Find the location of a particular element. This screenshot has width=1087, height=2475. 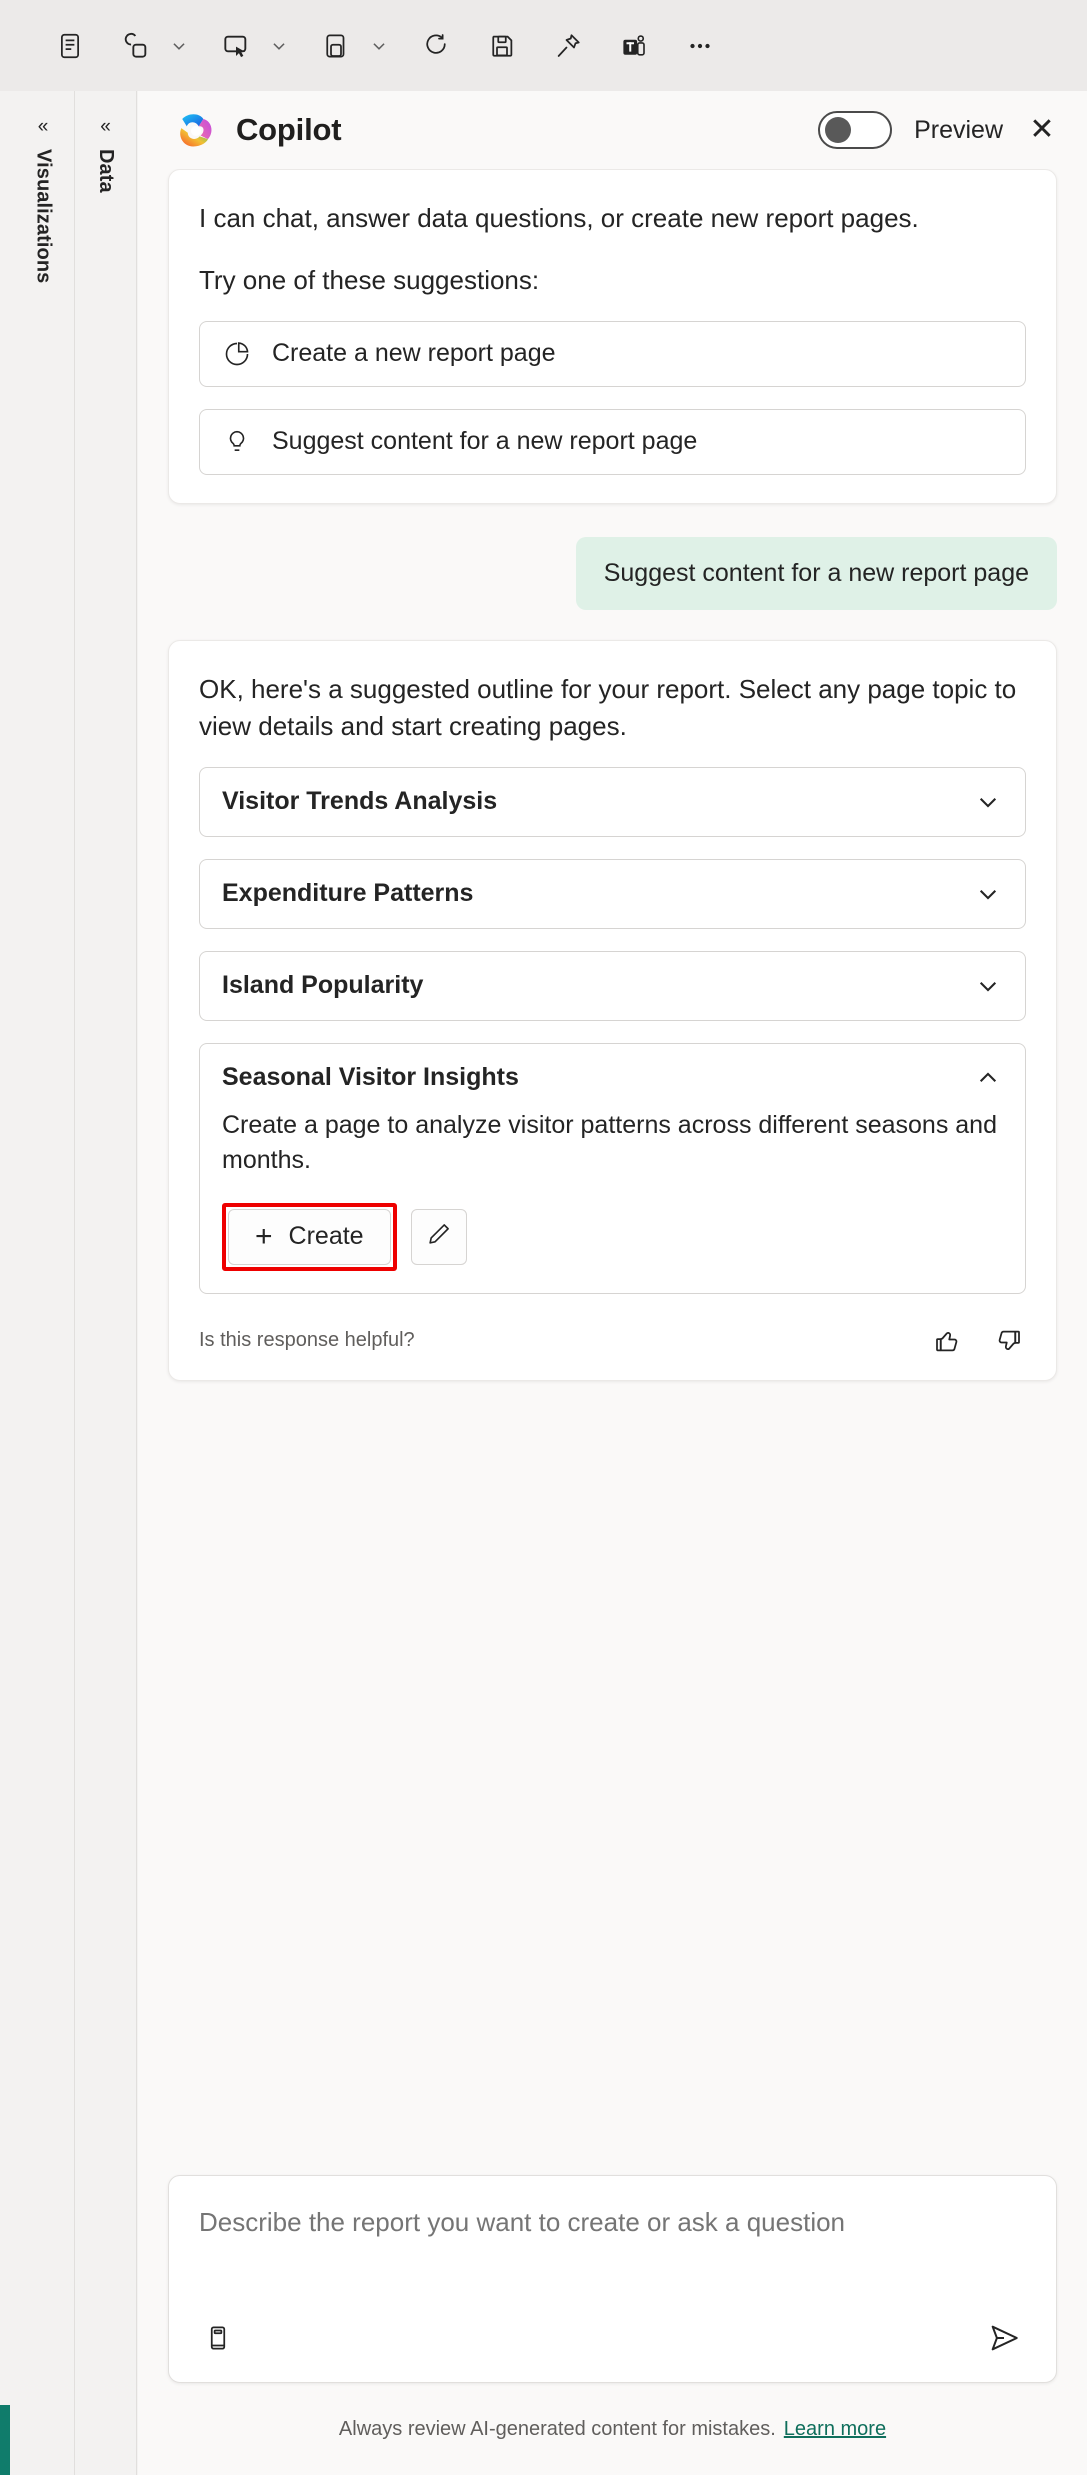

lightbulb-icon is located at coordinates (237, 442).